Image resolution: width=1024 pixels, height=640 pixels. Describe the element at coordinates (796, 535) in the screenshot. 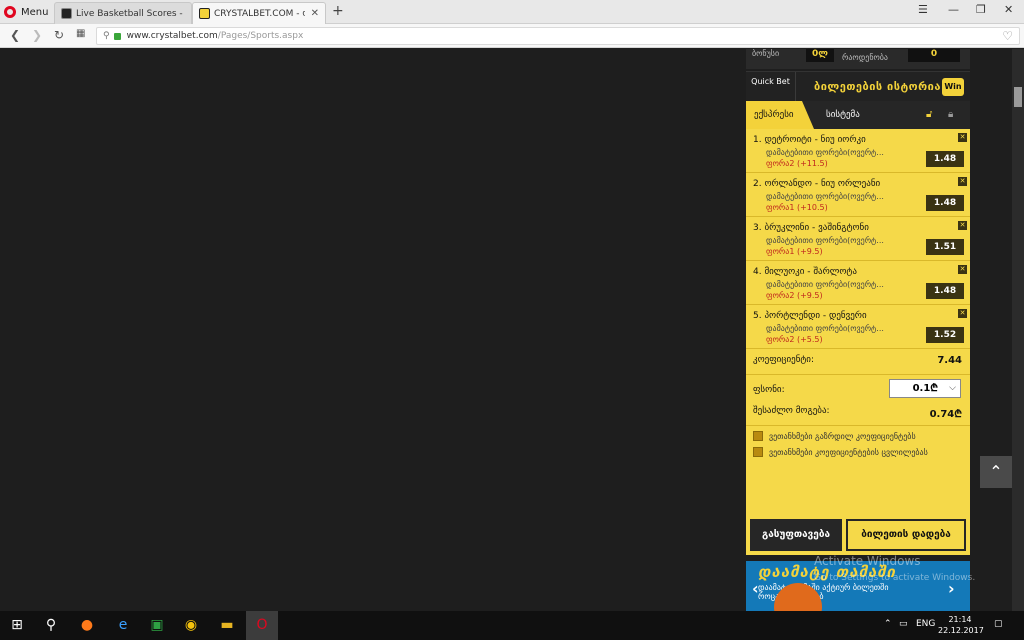

I see `clear-button: გასუფთავება` at that location.